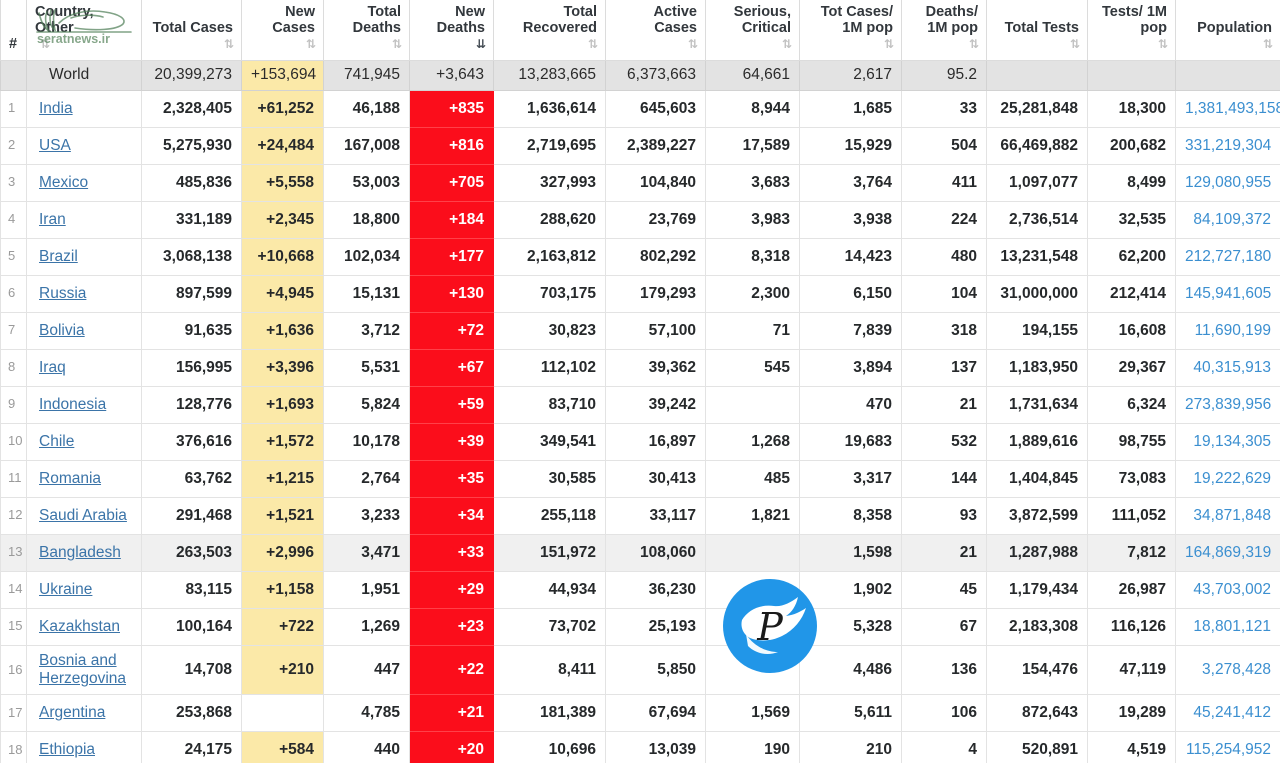 Image resolution: width=1280 pixels, height=763 pixels. What do you see at coordinates (593, 45) in the screenshot?
I see `sort-icon-total-recovered: ⇅` at bounding box center [593, 45].